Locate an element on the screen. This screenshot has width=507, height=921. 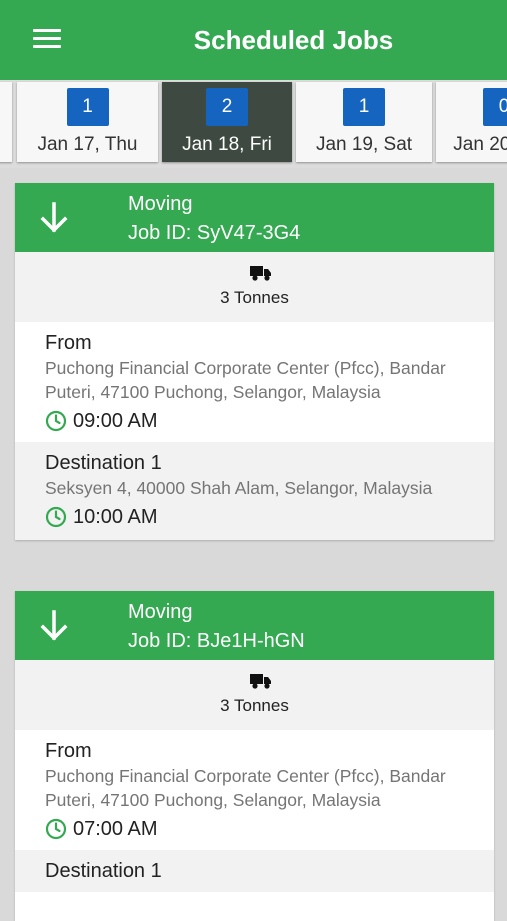
job-card-header: Moving Job ID: SyV47-3G4 is located at coordinates (254, 217).